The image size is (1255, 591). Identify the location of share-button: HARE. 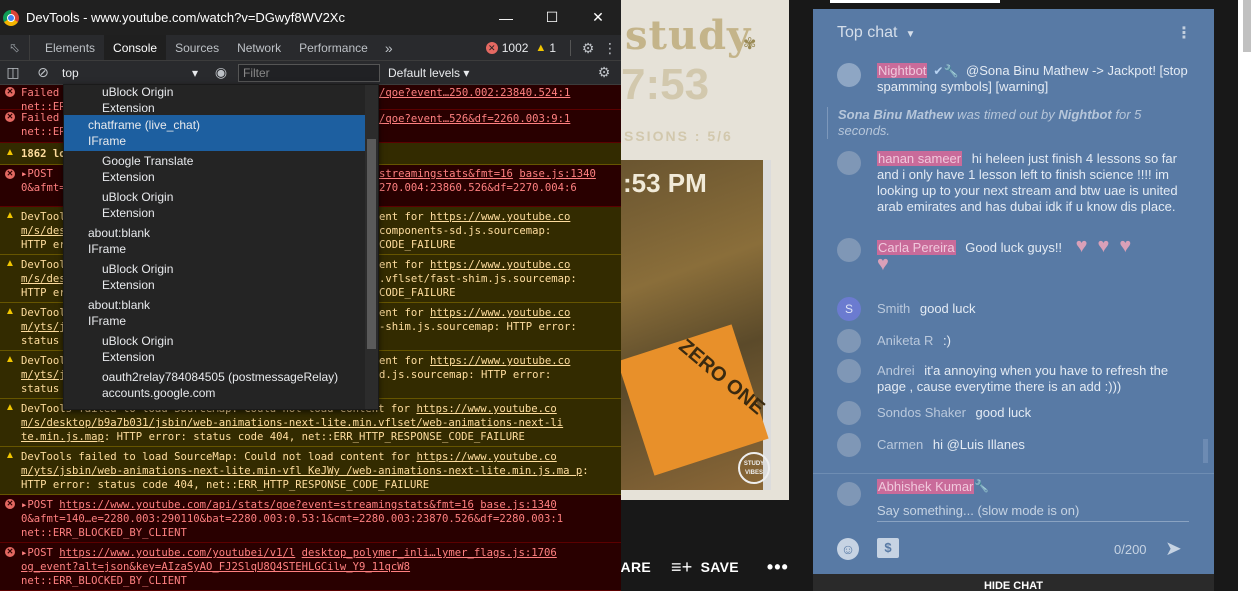
(636, 567).